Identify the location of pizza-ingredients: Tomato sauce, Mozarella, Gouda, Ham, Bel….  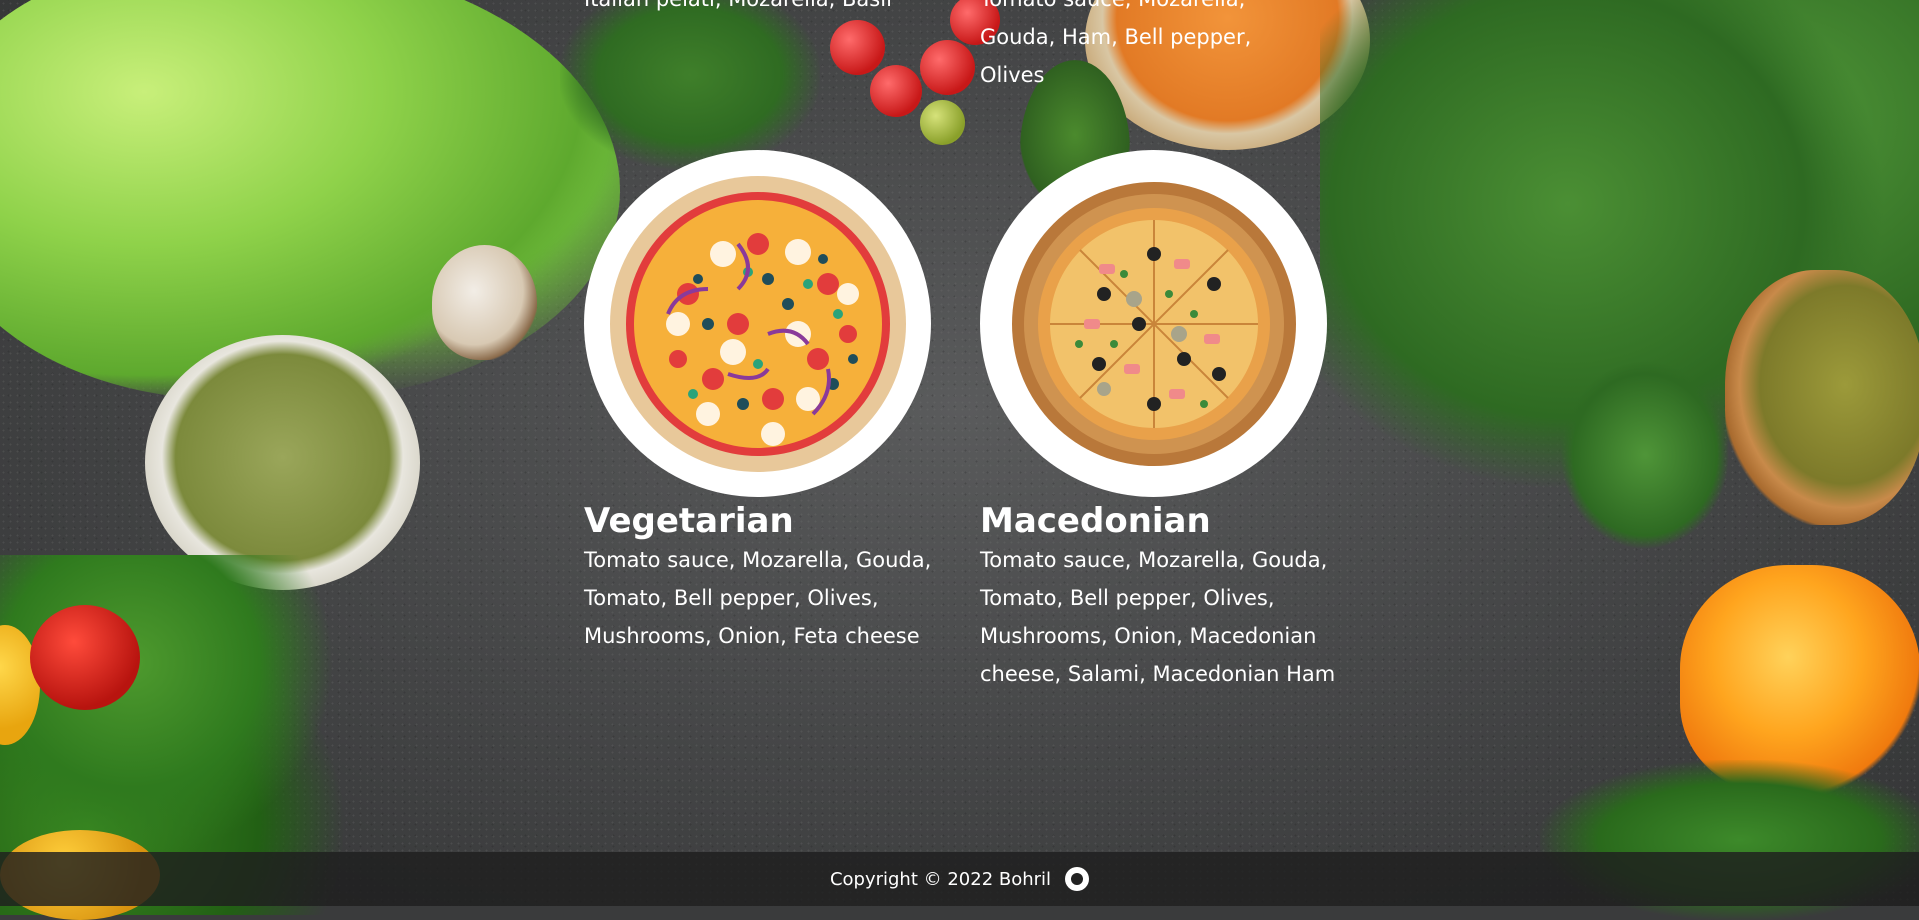
(1116, 43).